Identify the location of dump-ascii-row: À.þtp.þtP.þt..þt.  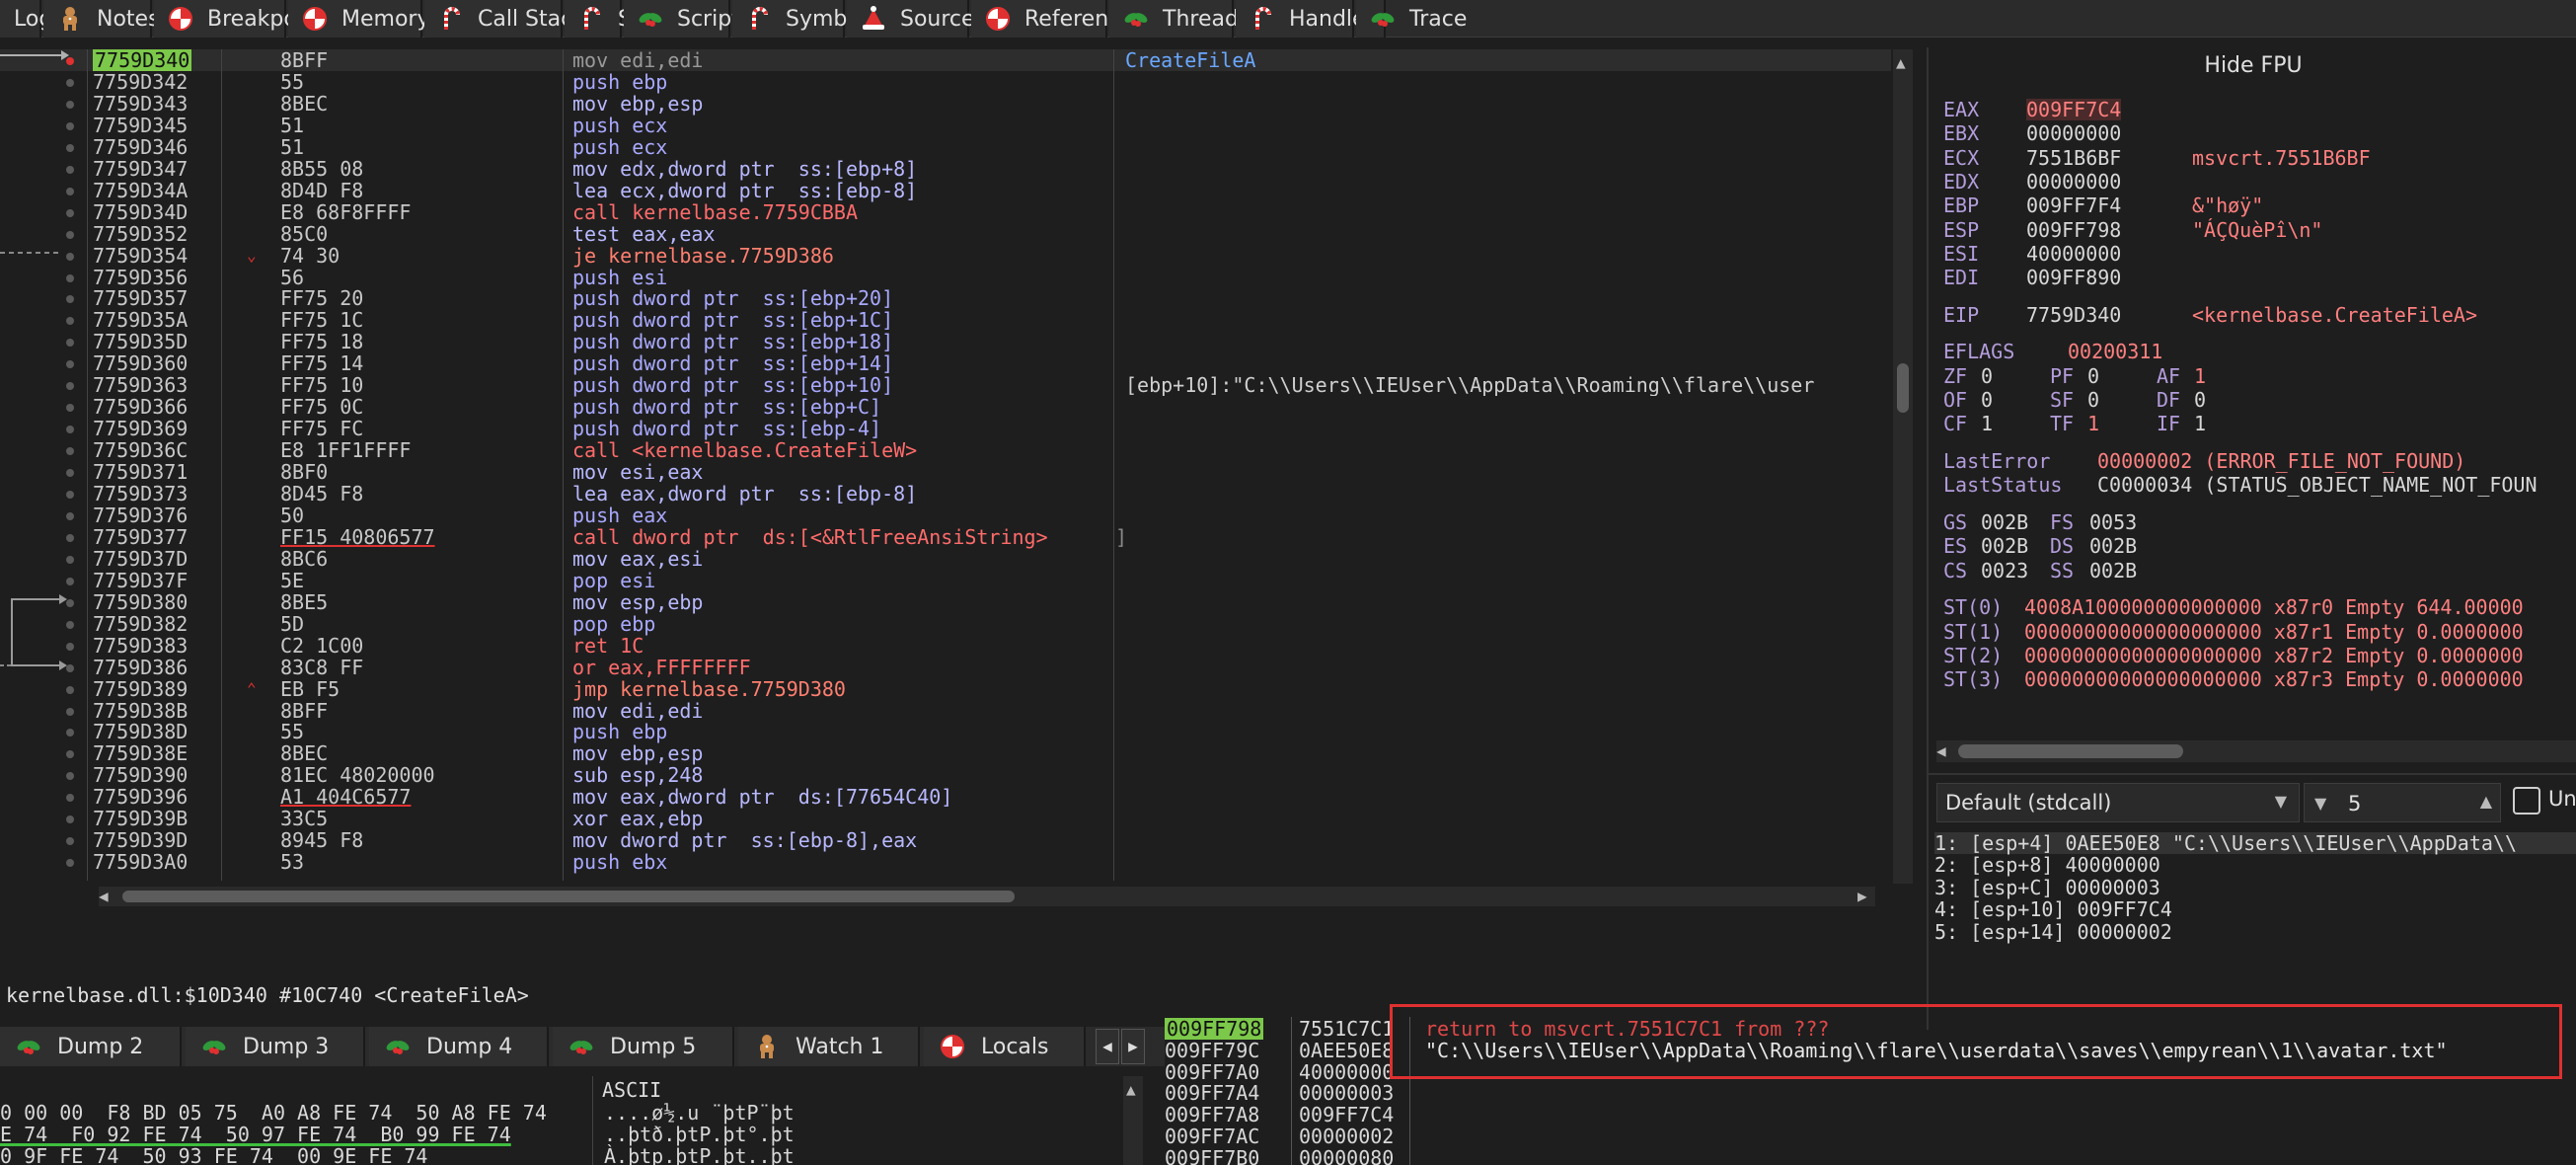
(699, 1155).